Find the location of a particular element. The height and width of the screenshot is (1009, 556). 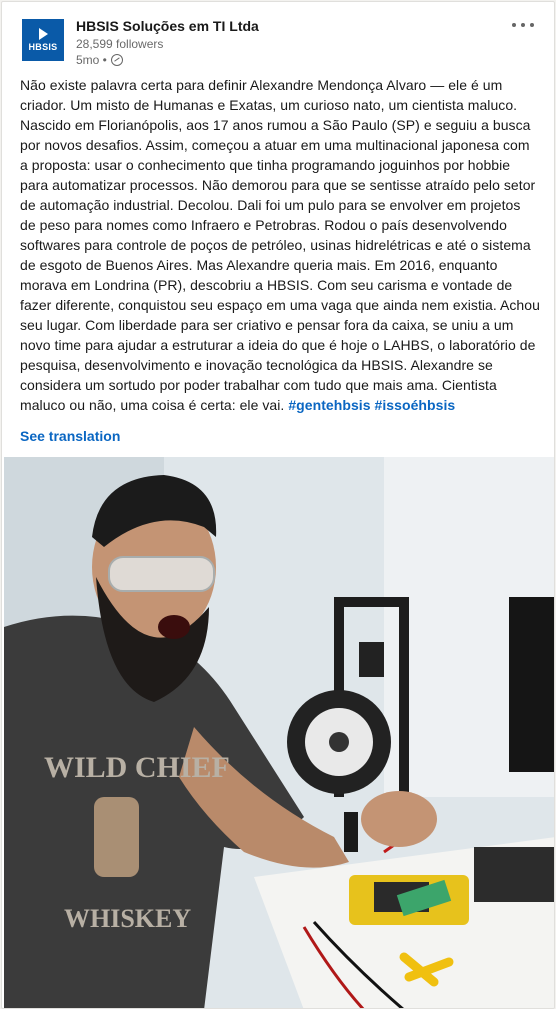

follower-count: 28,599 followers is located at coordinates (120, 44).